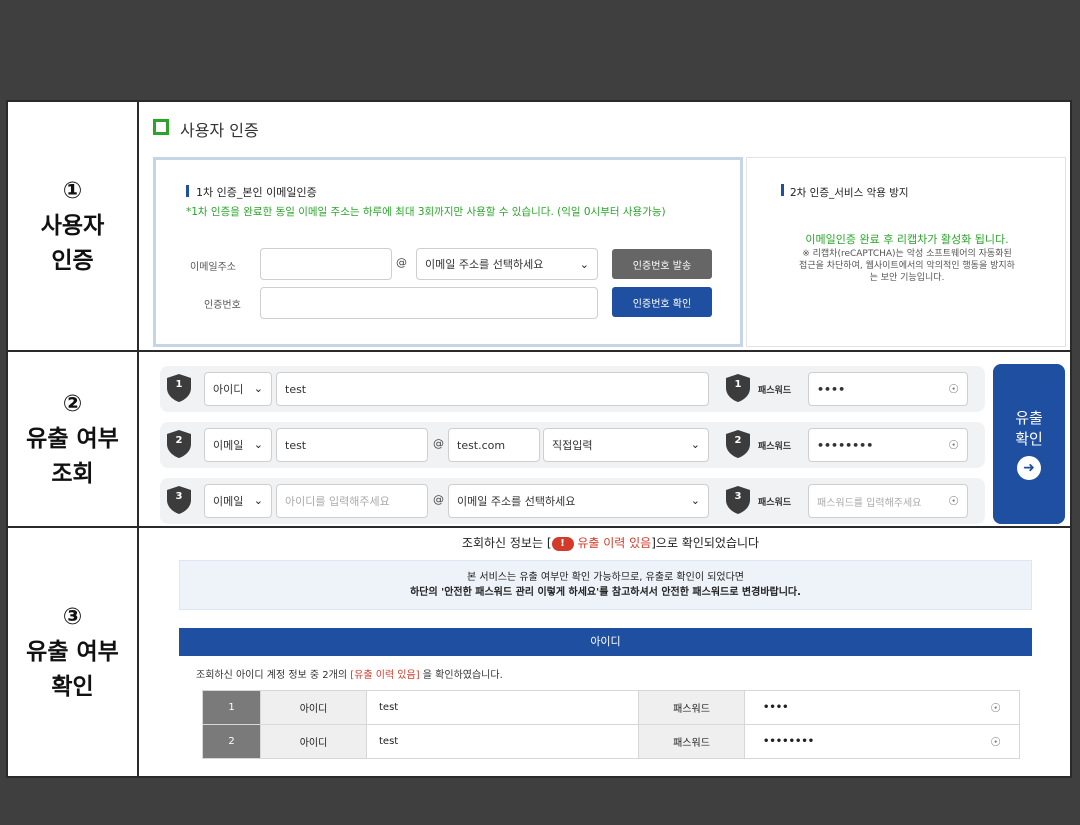 Image resolution: width=1080 pixels, height=825 pixels. I want to click on email-domain-select: 직접입력 ⌄, so click(626, 445).